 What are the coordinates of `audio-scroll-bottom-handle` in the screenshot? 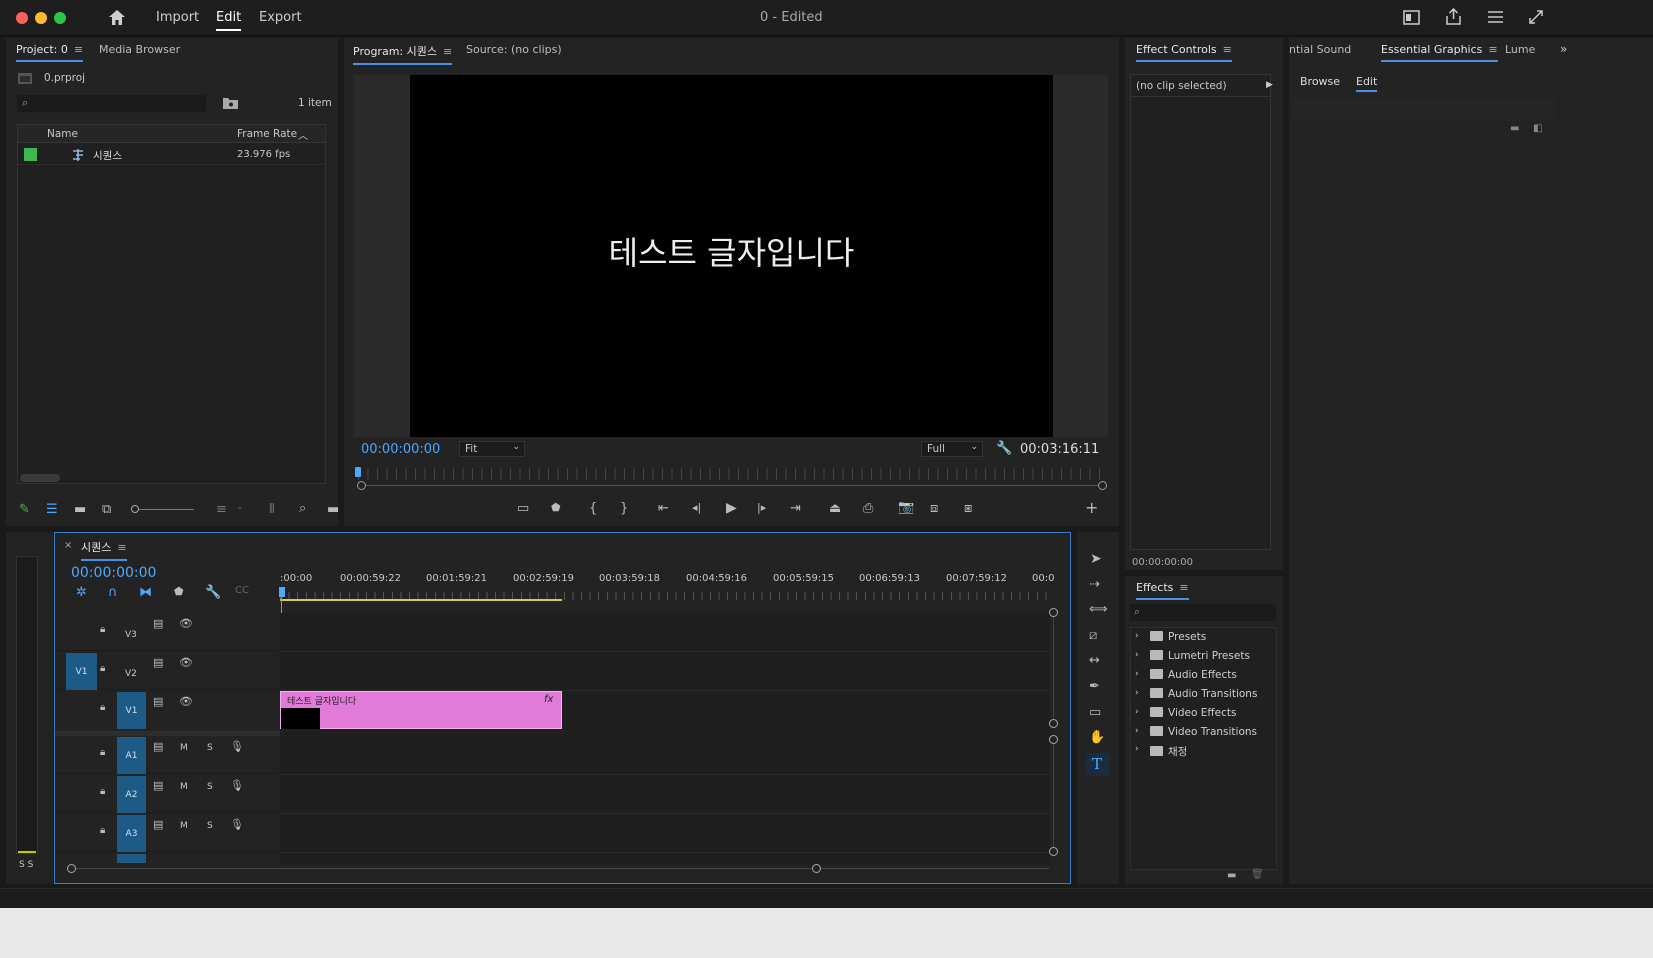 It's located at (1053, 851).